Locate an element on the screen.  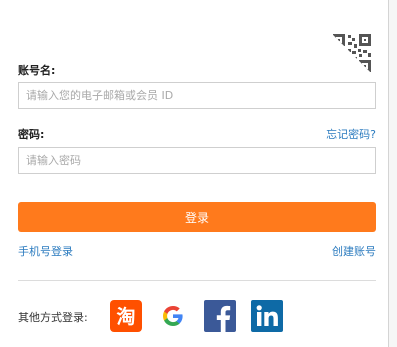
linkedin-login-button is located at coordinates (267, 316).